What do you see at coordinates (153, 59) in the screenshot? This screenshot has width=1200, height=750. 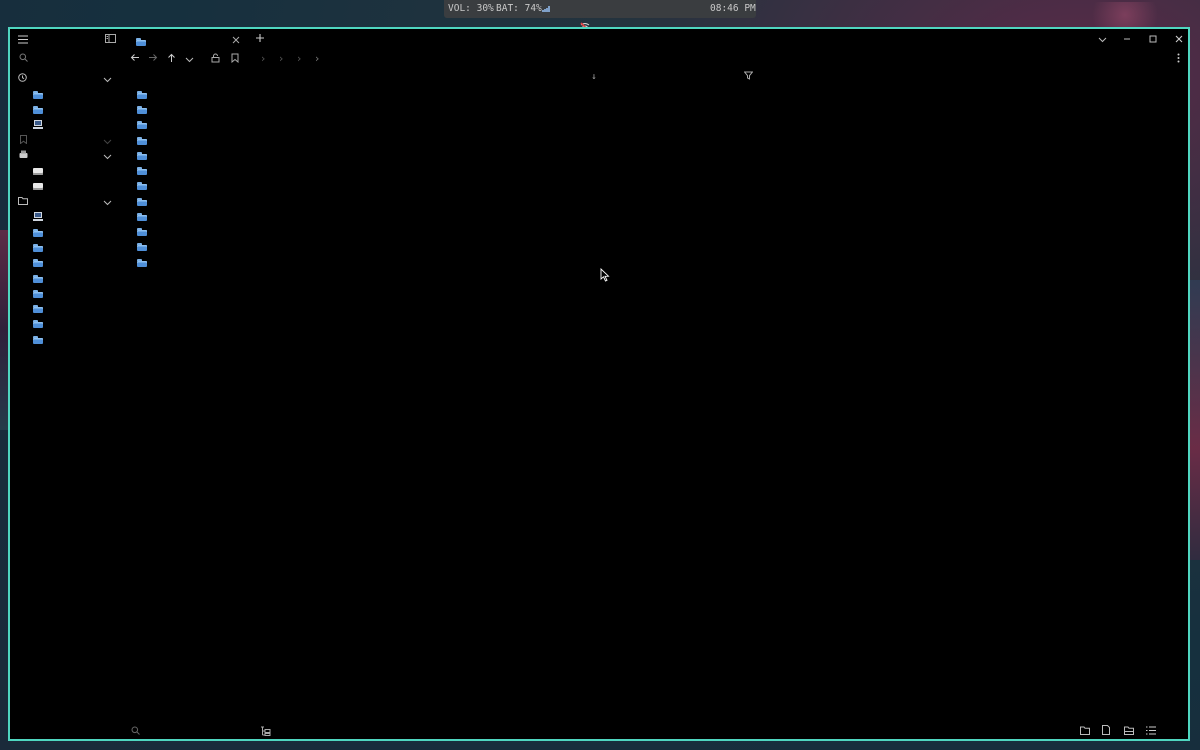 I see `forward-arrow-icon` at bounding box center [153, 59].